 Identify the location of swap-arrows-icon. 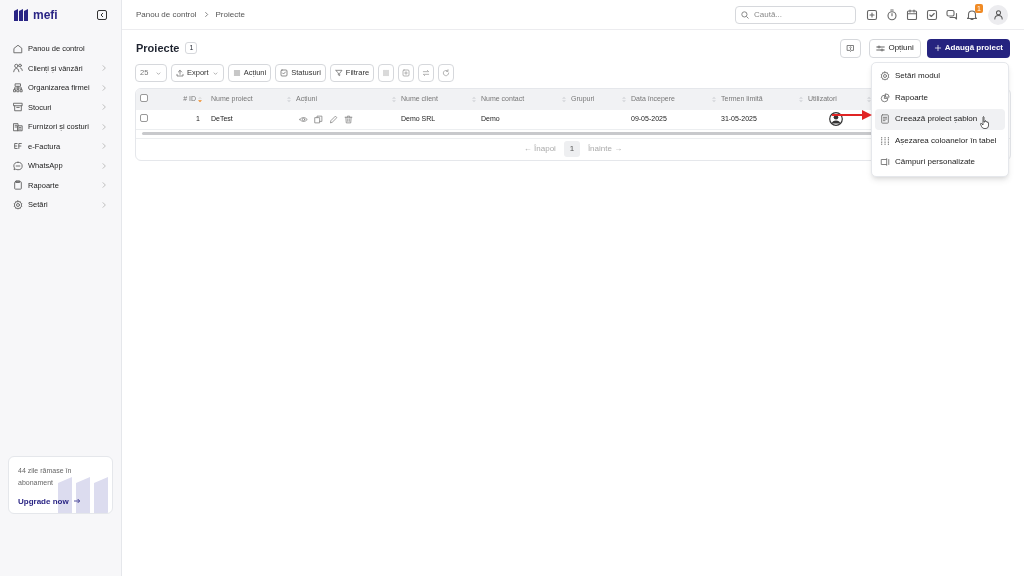
(426, 73).